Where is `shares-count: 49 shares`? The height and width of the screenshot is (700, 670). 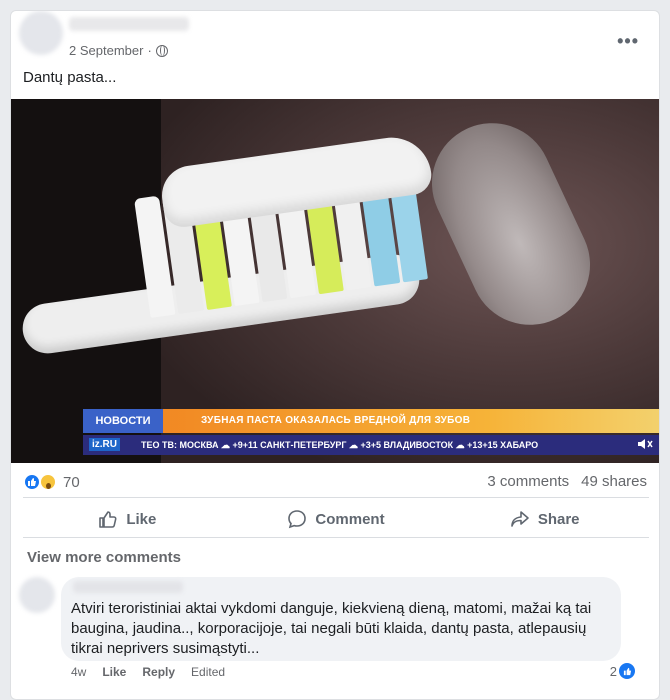 shares-count: 49 shares is located at coordinates (614, 481).